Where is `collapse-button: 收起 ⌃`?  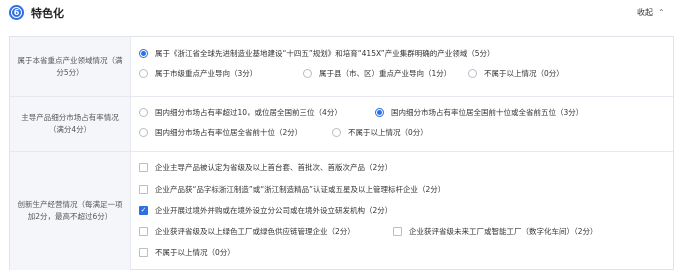
collapse-button: 收起 ⌃ is located at coordinates (651, 12).